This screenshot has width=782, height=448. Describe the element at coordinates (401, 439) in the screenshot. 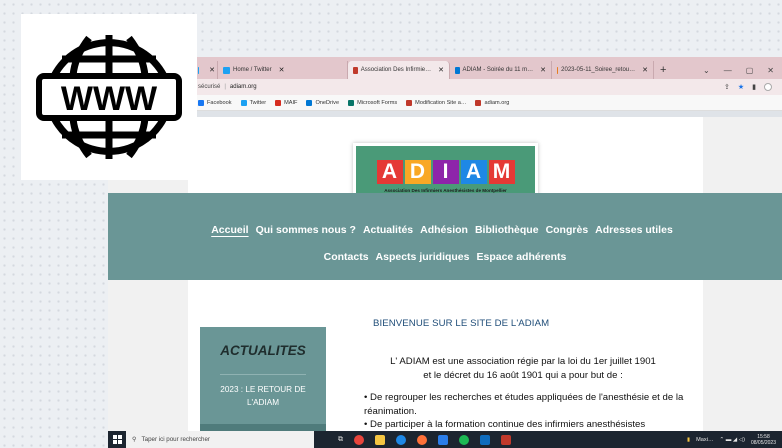

I see `edge-icon` at that location.